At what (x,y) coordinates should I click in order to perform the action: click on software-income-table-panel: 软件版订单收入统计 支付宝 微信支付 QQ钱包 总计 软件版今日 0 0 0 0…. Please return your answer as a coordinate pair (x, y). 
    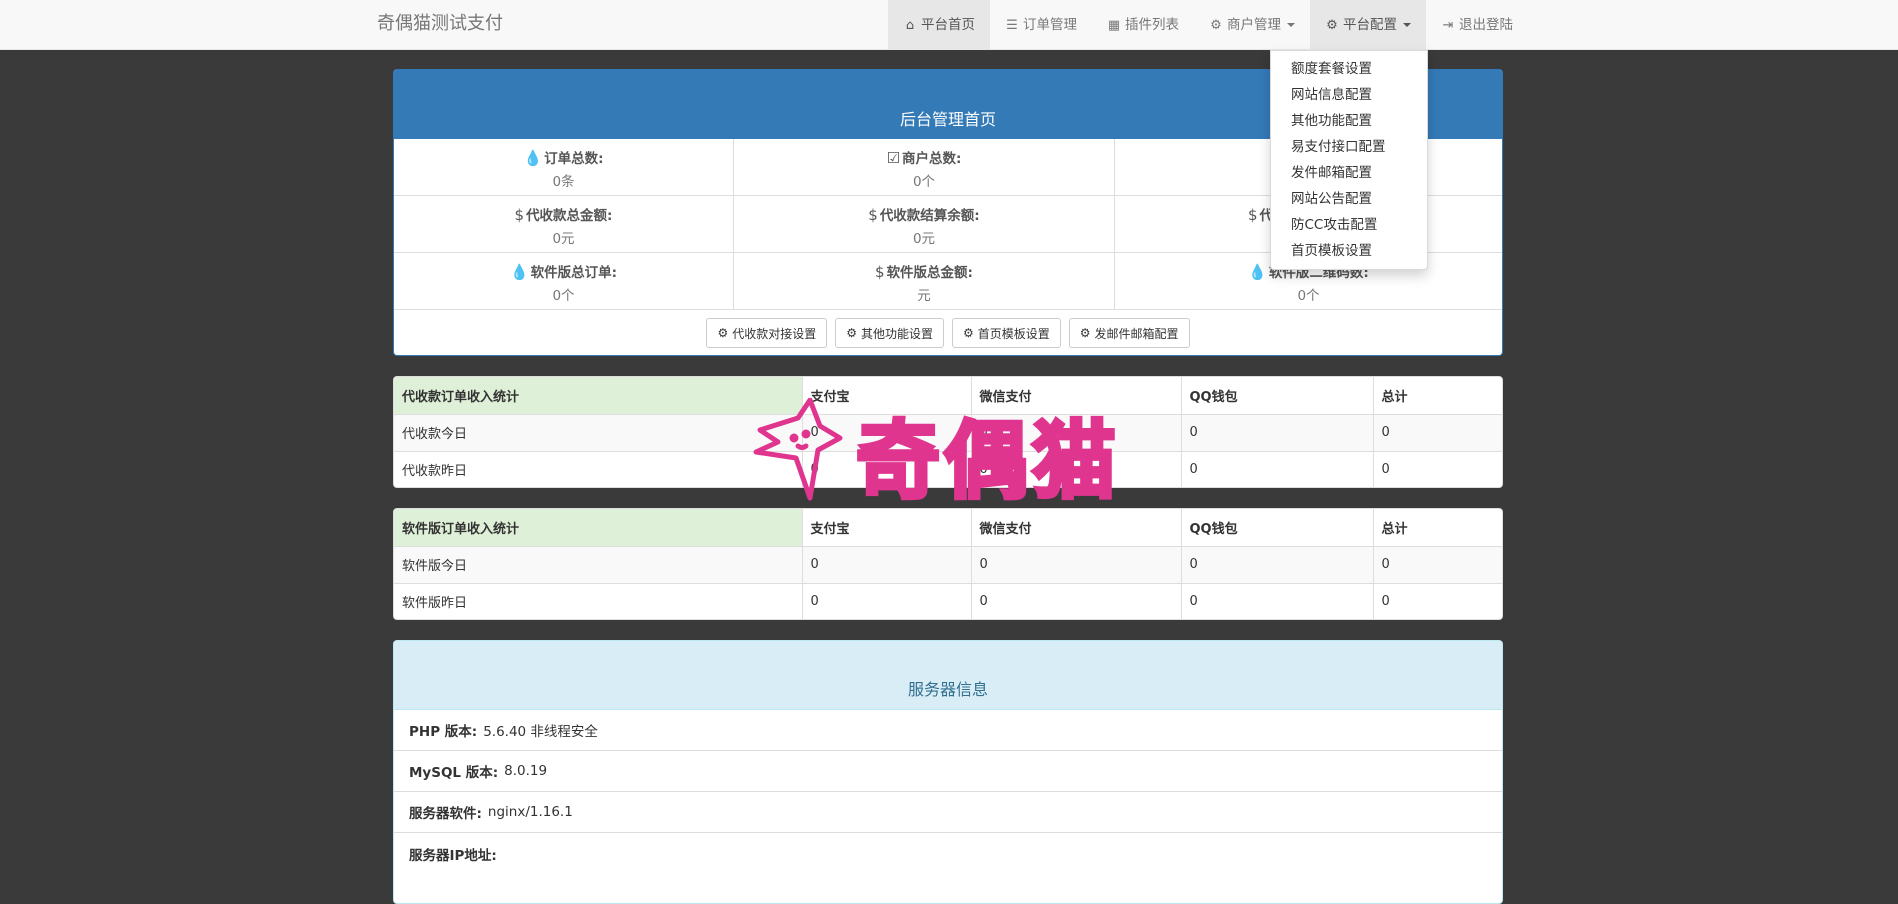
    Looking at the image, I should click on (948, 564).